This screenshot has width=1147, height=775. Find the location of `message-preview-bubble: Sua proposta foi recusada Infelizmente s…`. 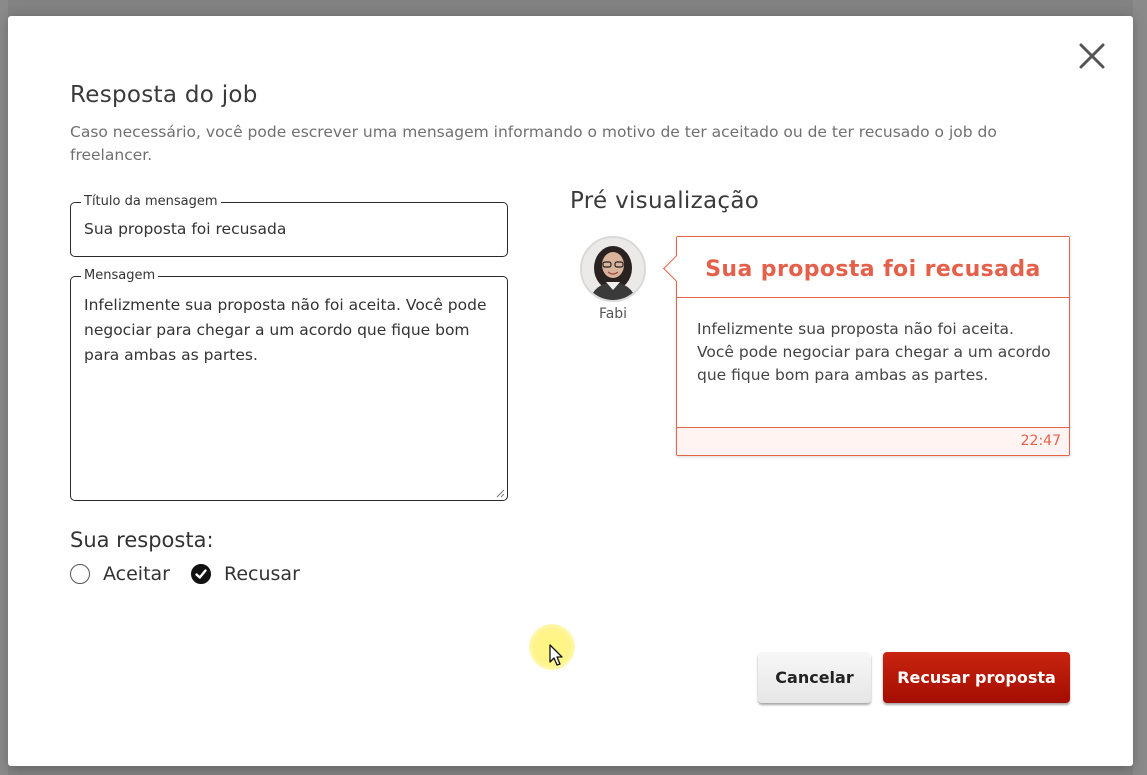

message-preview-bubble: Sua proposta foi recusada Infelizmente s… is located at coordinates (866, 346).